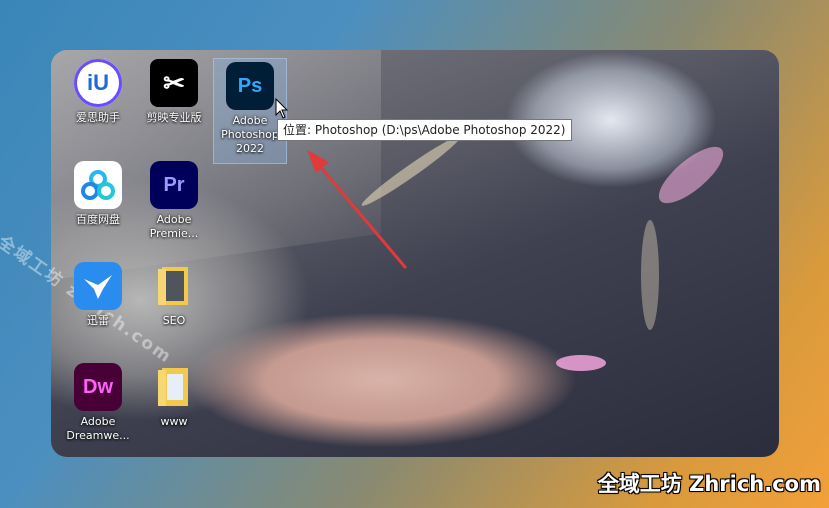 The height and width of the screenshot is (508, 829). I want to click on watermark-corner: 全域工坊 Zhrich.com, so click(709, 484).